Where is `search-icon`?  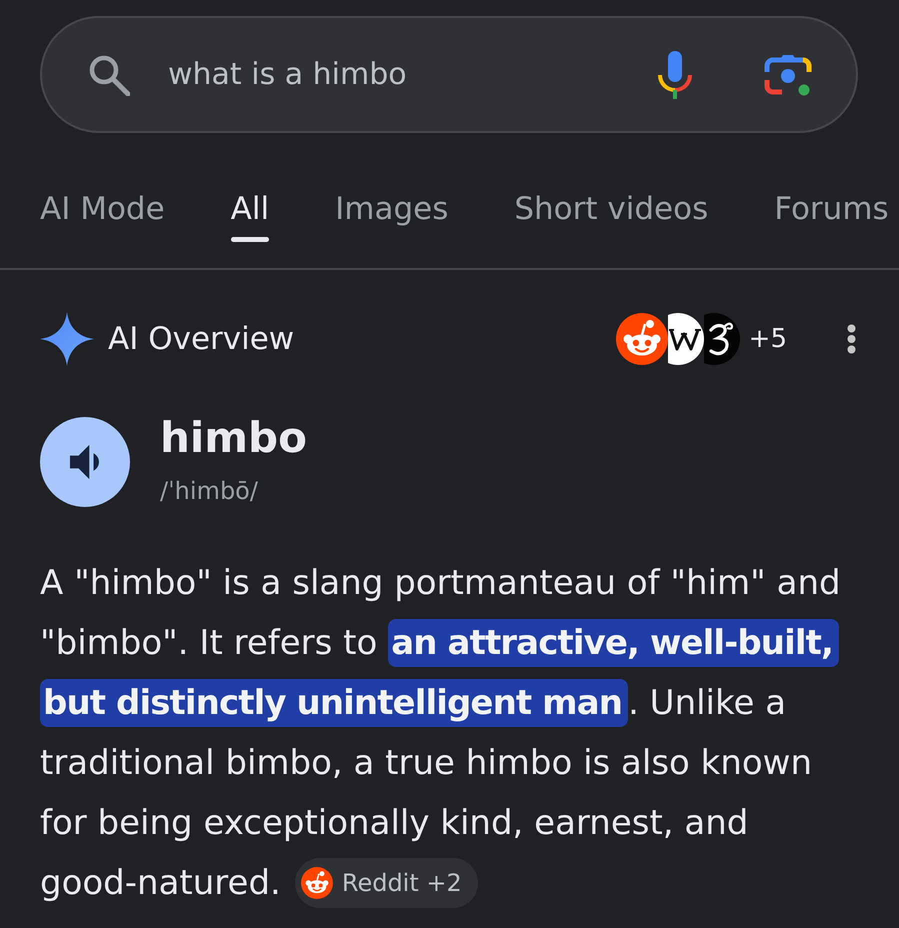
search-icon is located at coordinates (109, 75).